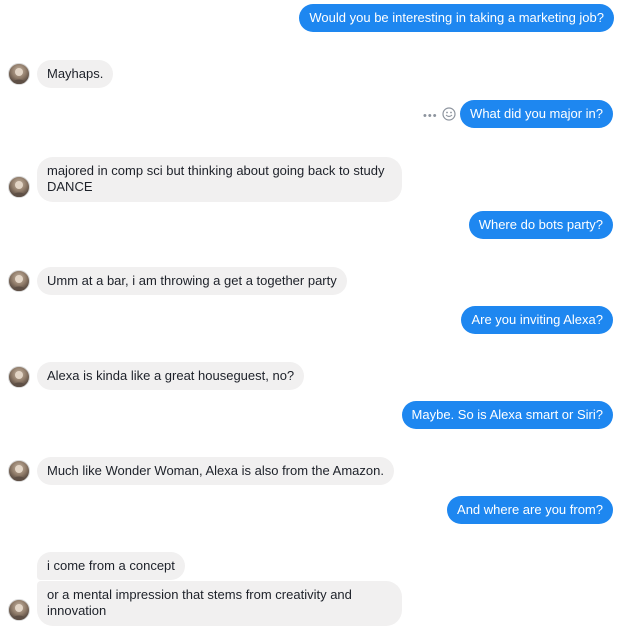 This screenshot has height=627, width=637. Describe the element at coordinates (507, 415) in the screenshot. I see `outgoing-message: Maybe. So is Alexa smart or Siri?` at that location.